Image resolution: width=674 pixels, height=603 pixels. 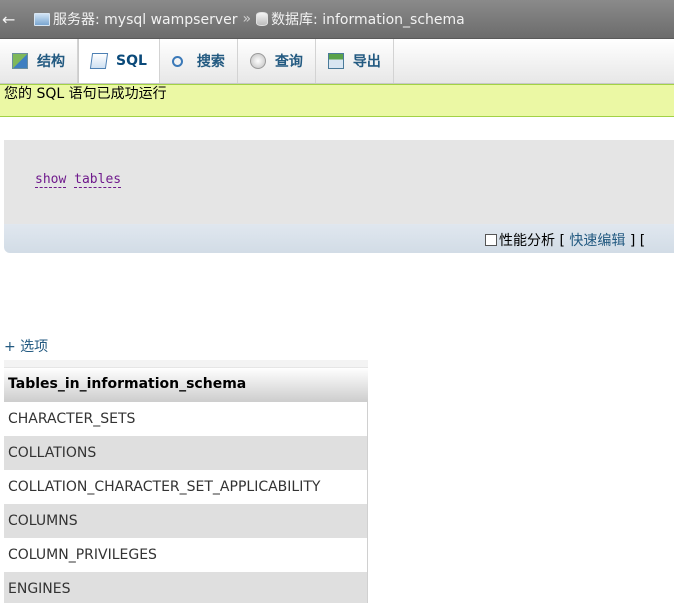 I want to click on sql-query-box: show tables, so click(x=339, y=182).